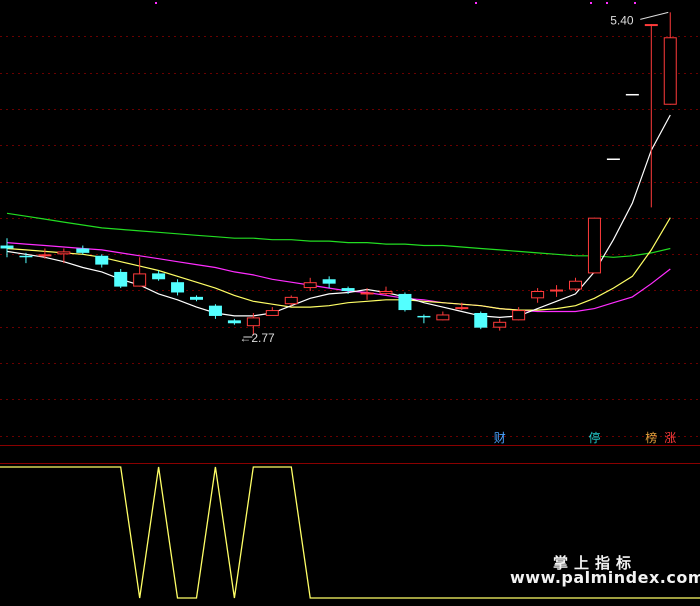  Describe the element at coordinates (257, 338) in the screenshot. I see `min-price-label: ←2.77` at that location.